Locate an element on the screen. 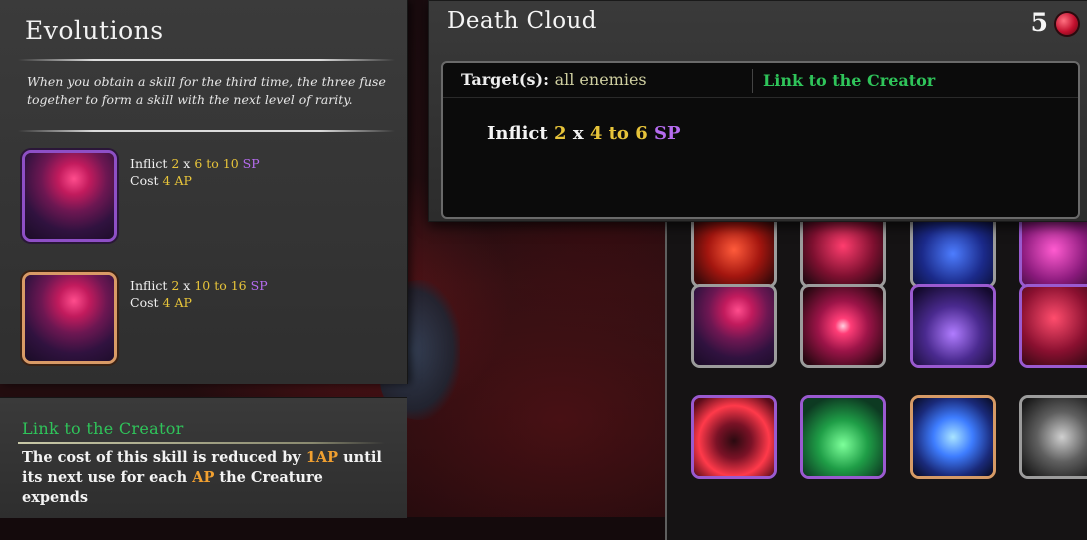 The width and height of the screenshot is (1087, 540). evolution-tier-1-icon is located at coordinates (69, 196).